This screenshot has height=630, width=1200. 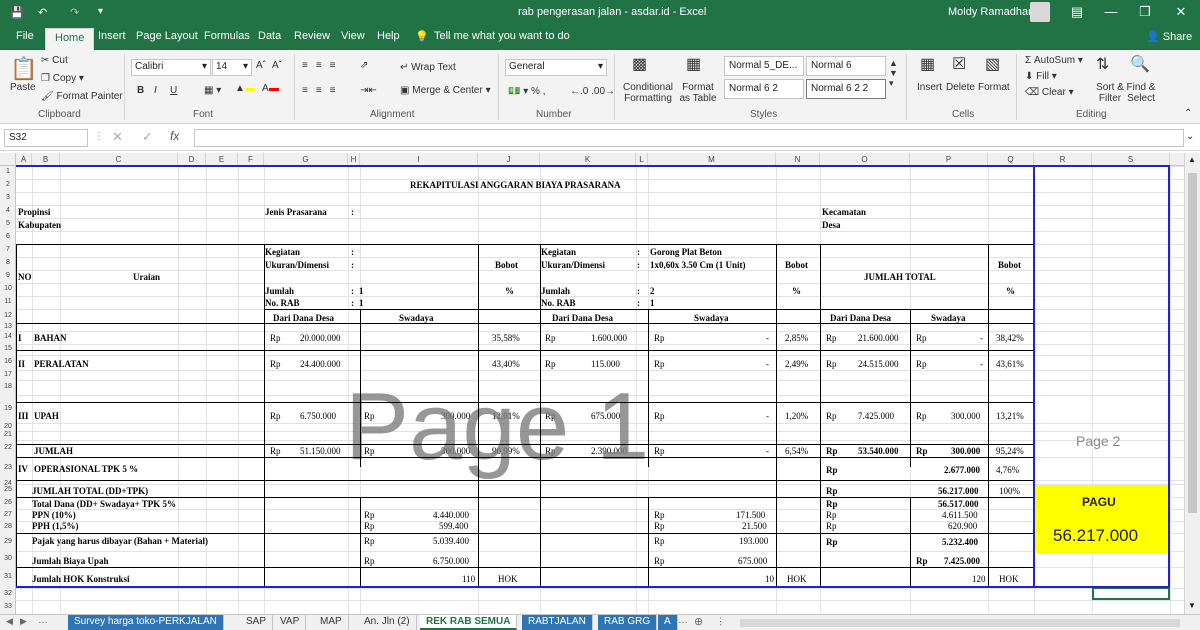 What do you see at coordinates (929, 87) in the screenshot?
I see `insert-cells-button: Insert` at bounding box center [929, 87].